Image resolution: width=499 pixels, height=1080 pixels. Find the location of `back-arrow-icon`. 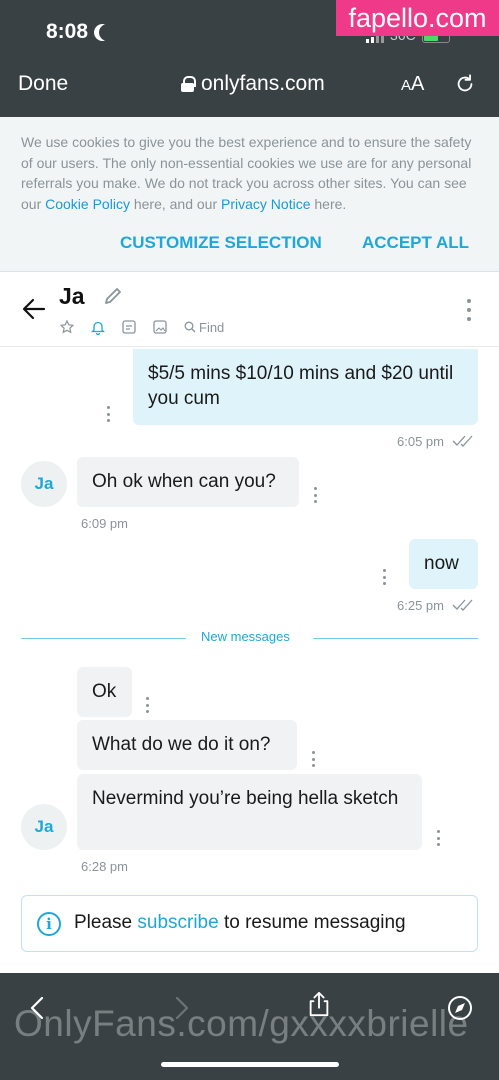

back-arrow-icon is located at coordinates (34, 309).